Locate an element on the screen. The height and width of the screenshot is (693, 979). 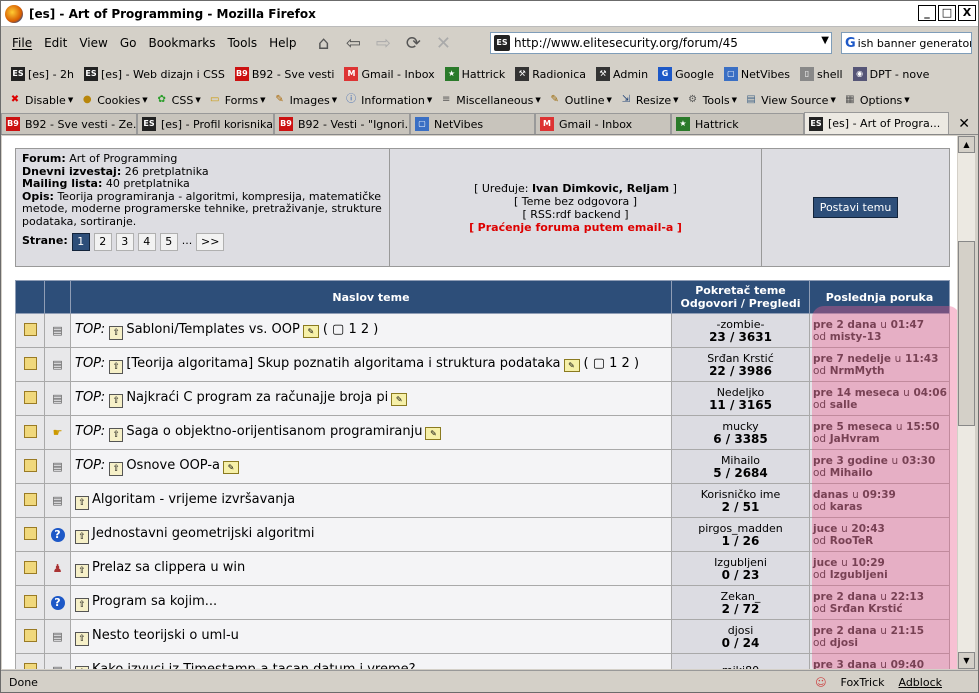
menu-edit: Edit is located at coordinates (55, 43).